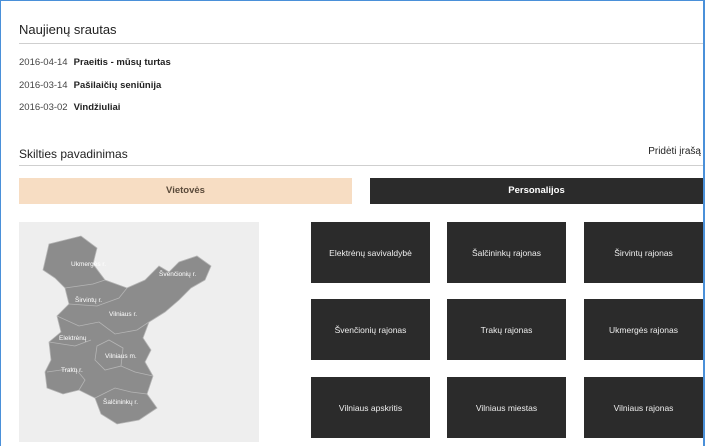 The height and width of the screenshot is (448, 707). I want to click on map-label: Vilniaus r., so click(123, 314).